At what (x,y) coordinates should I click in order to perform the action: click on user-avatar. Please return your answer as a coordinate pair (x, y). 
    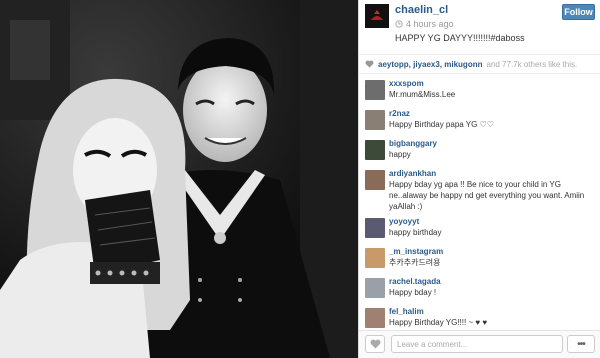
    Looking at the image, I should click on (377, 16).